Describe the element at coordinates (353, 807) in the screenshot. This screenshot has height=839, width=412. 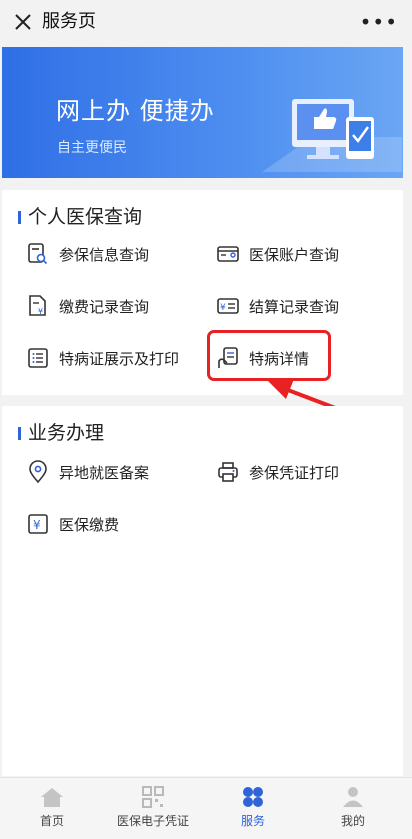
I see `tab-mine: 我的` at that location.